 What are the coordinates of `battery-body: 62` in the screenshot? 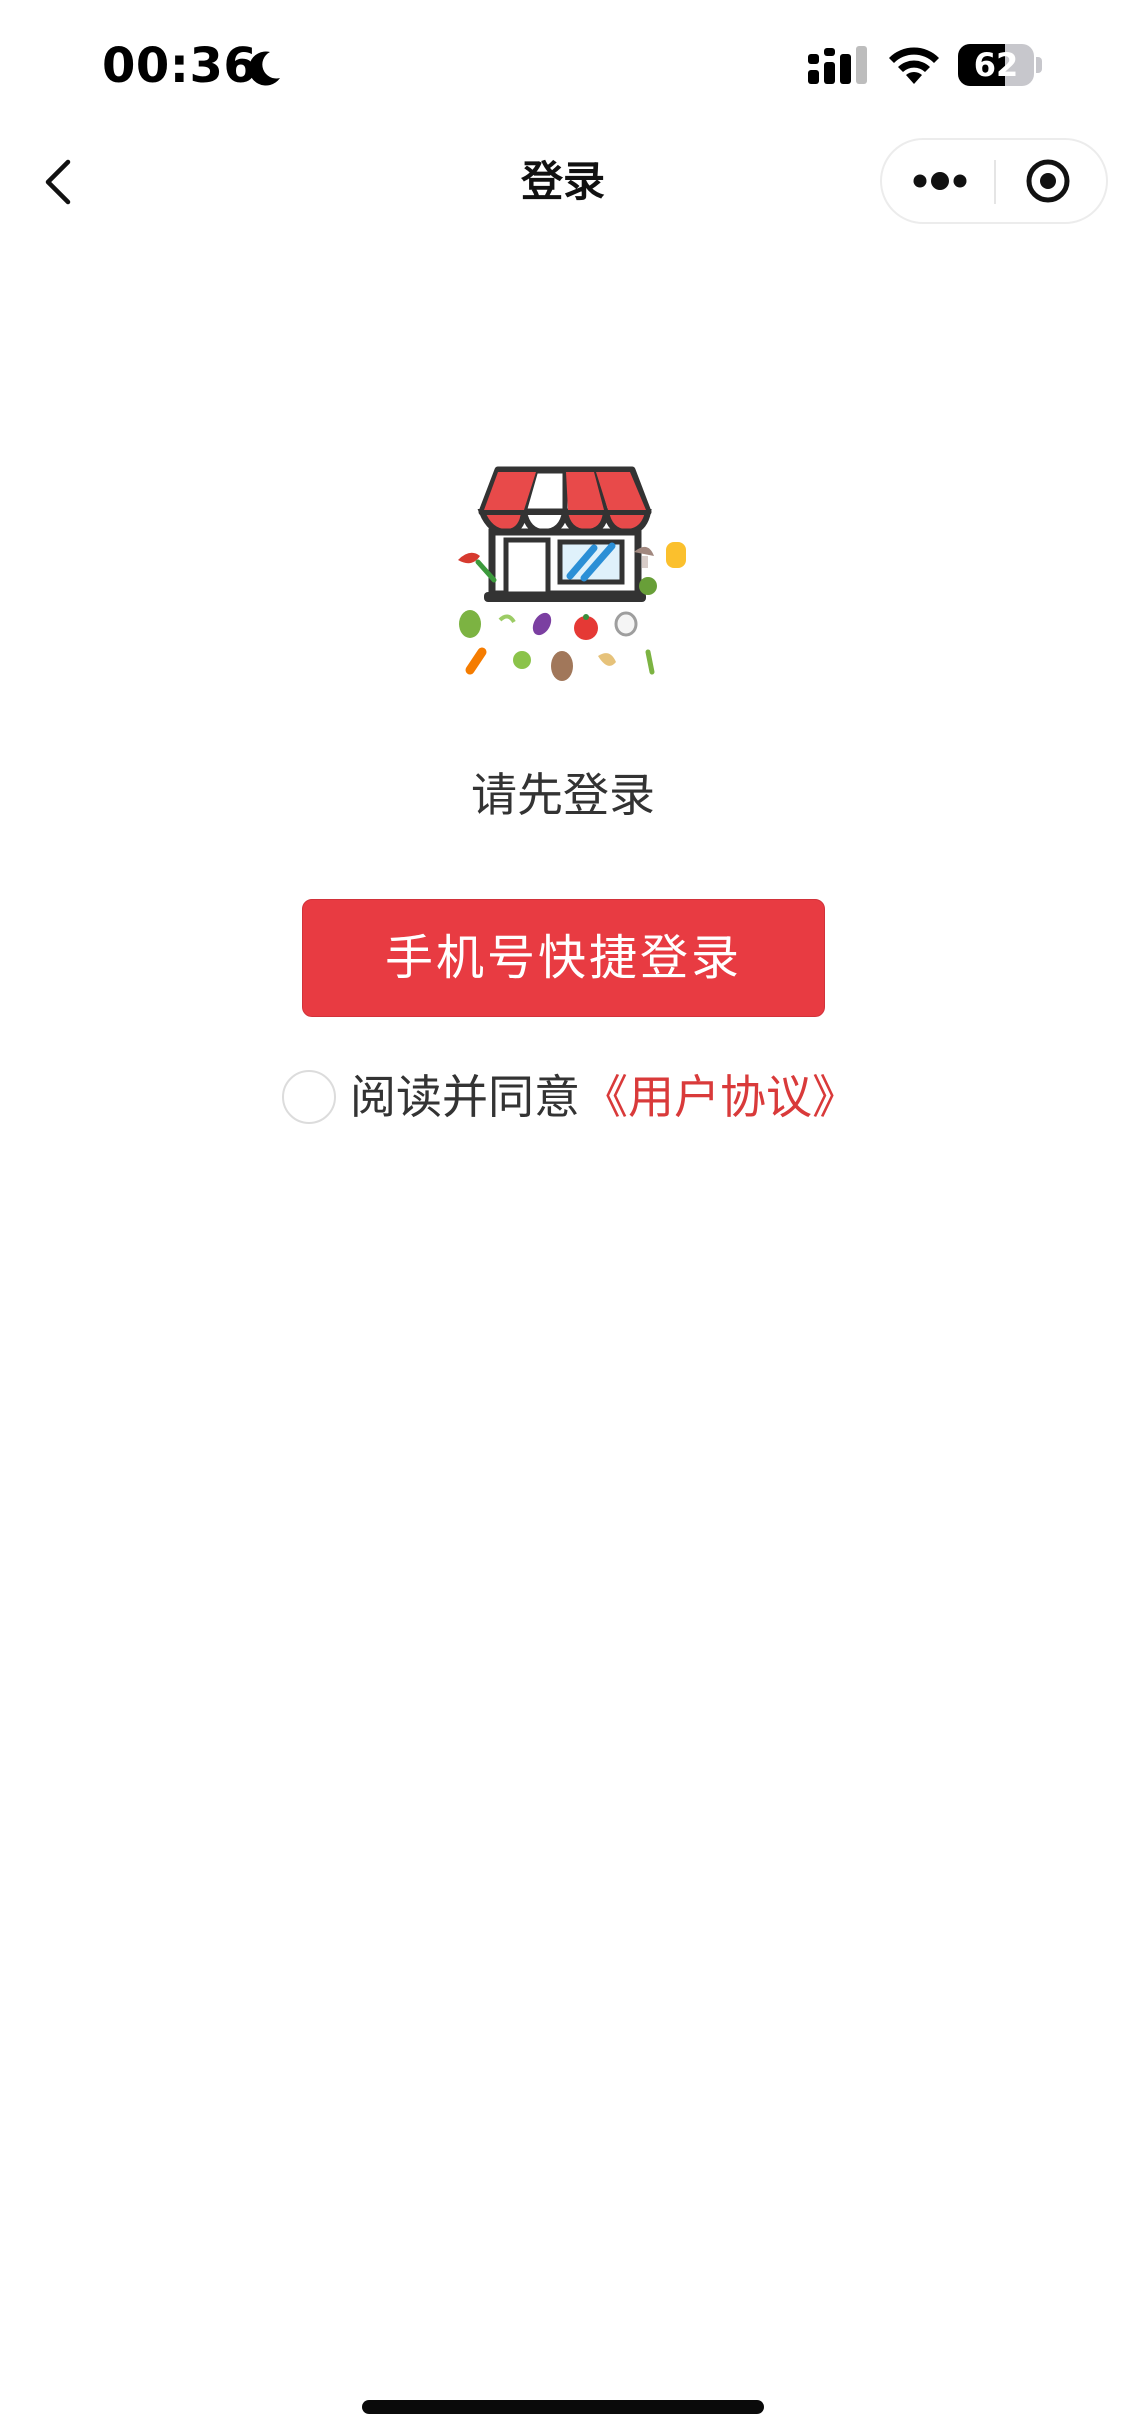 It's located at (996, 65).